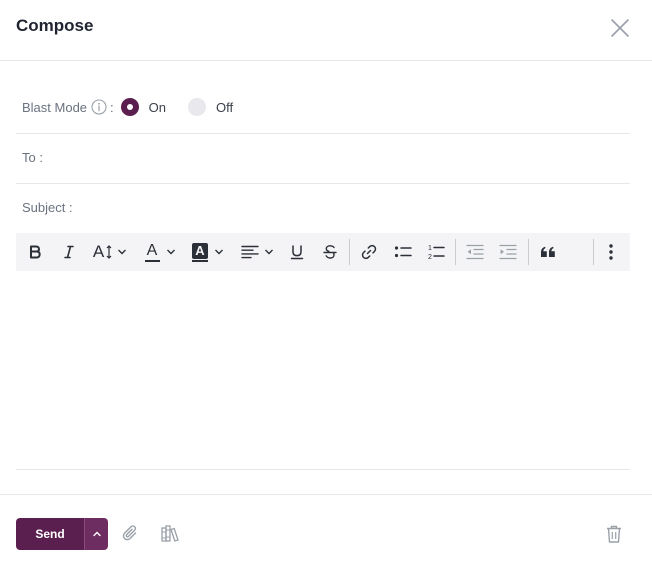  I want to click on numbered-list-icon: 1 2, so click(436, 253).